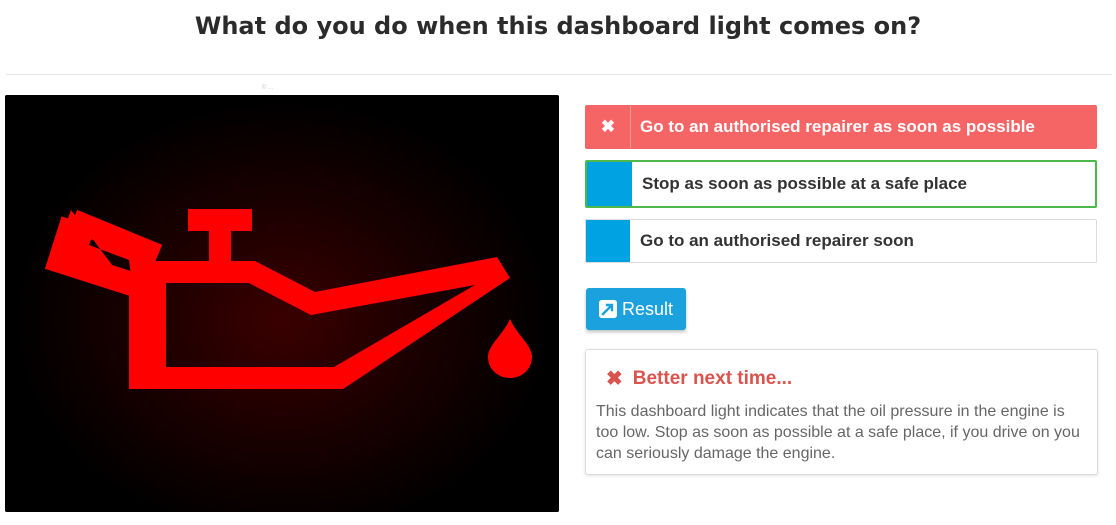 Image resolution: width=1116 pixels, height=525 pixels. Describe the element at coordinates (777, 240) in the screenshot. I see `answer-label: Go to an authorised repairer soon` at that location.